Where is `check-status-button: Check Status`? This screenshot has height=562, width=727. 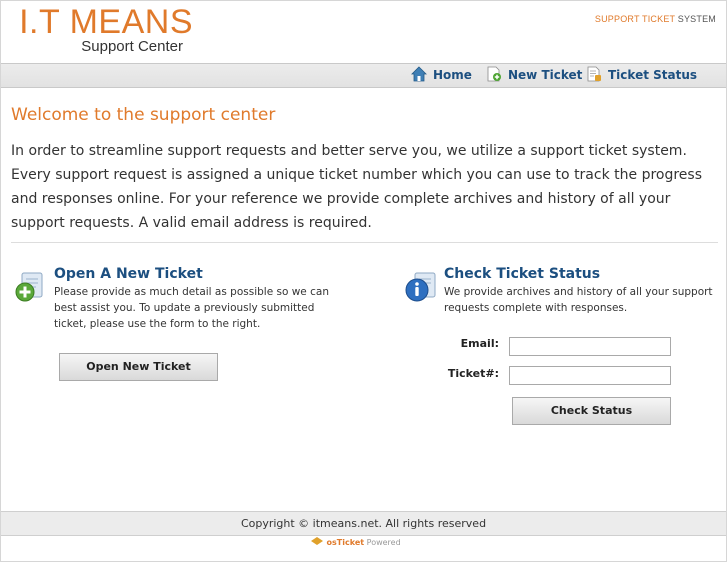
check-status-button: Check Status is located at coordinates (591, 411).